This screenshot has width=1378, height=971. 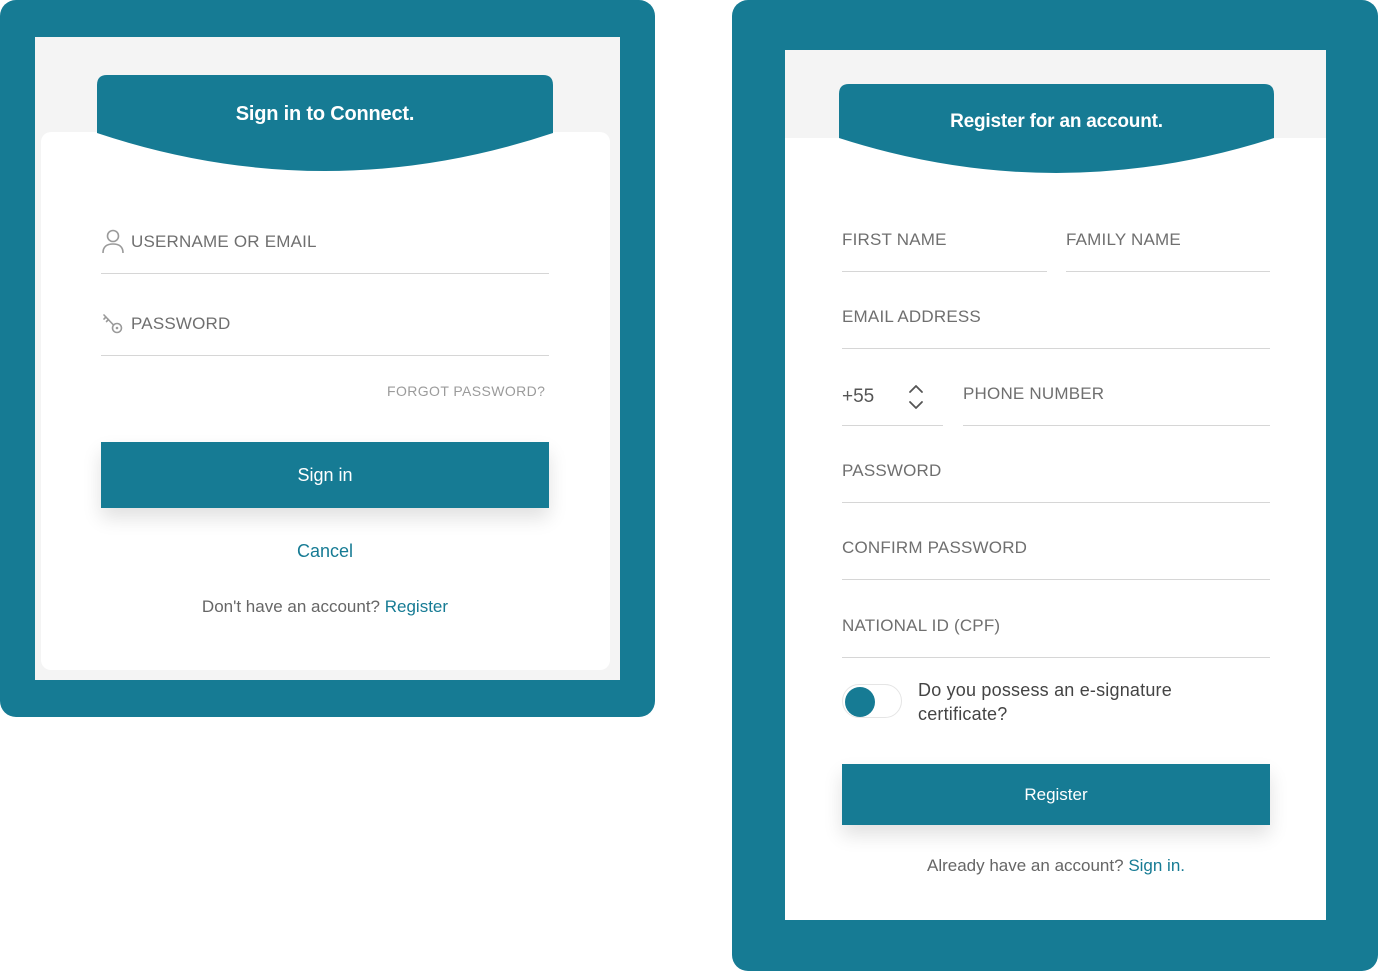 What do you see at coordinates (916, 397) in the screenshot?
I see `updown-chevron-icon` at bounding box center [916, 397].